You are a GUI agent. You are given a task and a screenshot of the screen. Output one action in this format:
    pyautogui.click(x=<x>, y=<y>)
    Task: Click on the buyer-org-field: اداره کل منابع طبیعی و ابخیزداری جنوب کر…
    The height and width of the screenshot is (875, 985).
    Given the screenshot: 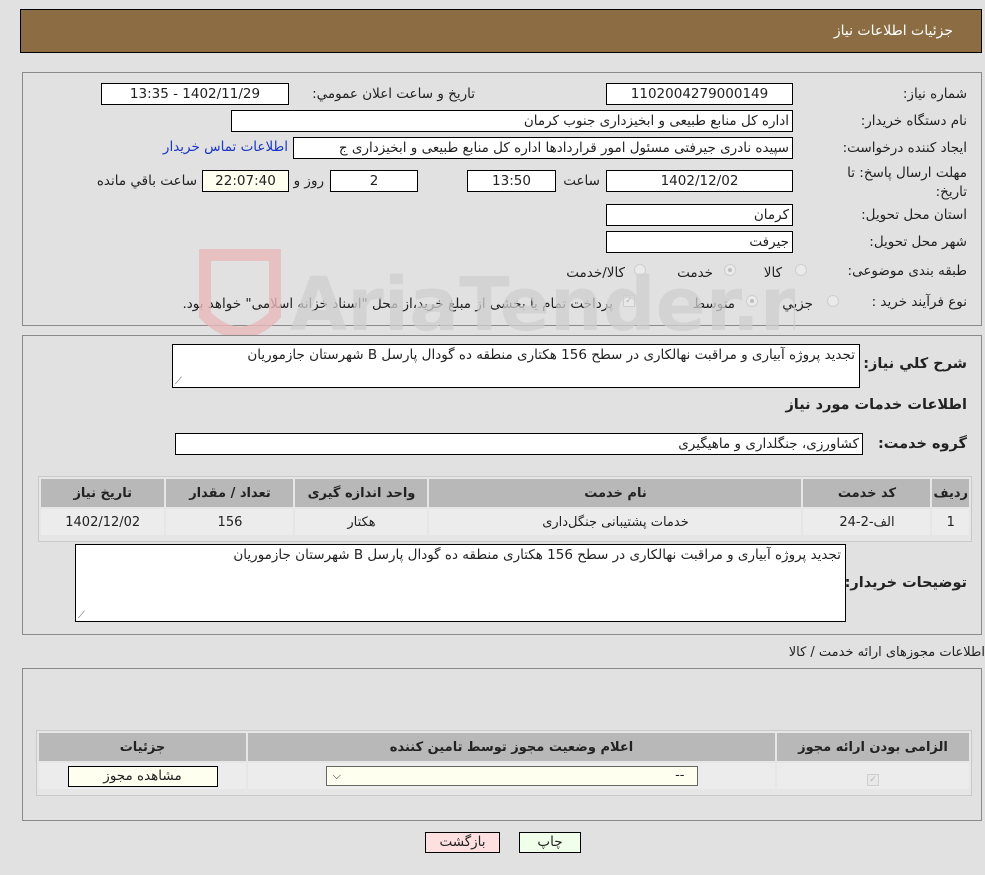 What is the action you would take?
    pyautogui.click(x=512, y=121)
    